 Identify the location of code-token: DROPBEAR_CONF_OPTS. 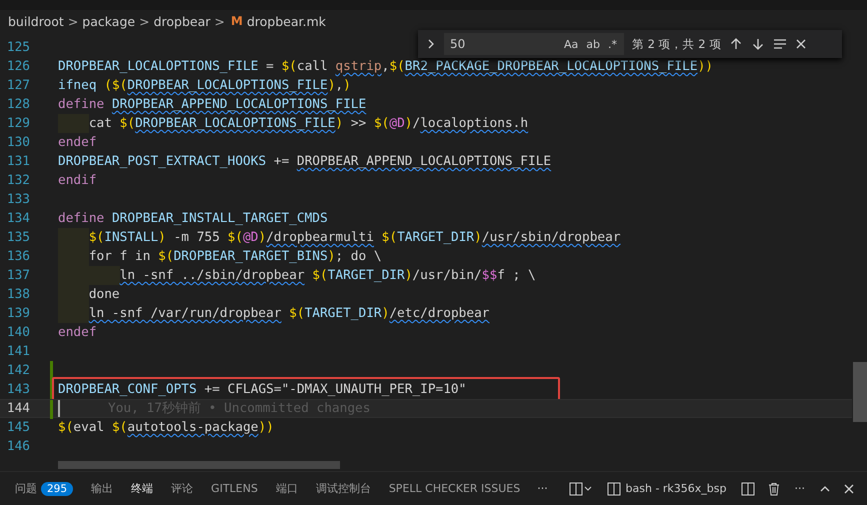
(127, 390).